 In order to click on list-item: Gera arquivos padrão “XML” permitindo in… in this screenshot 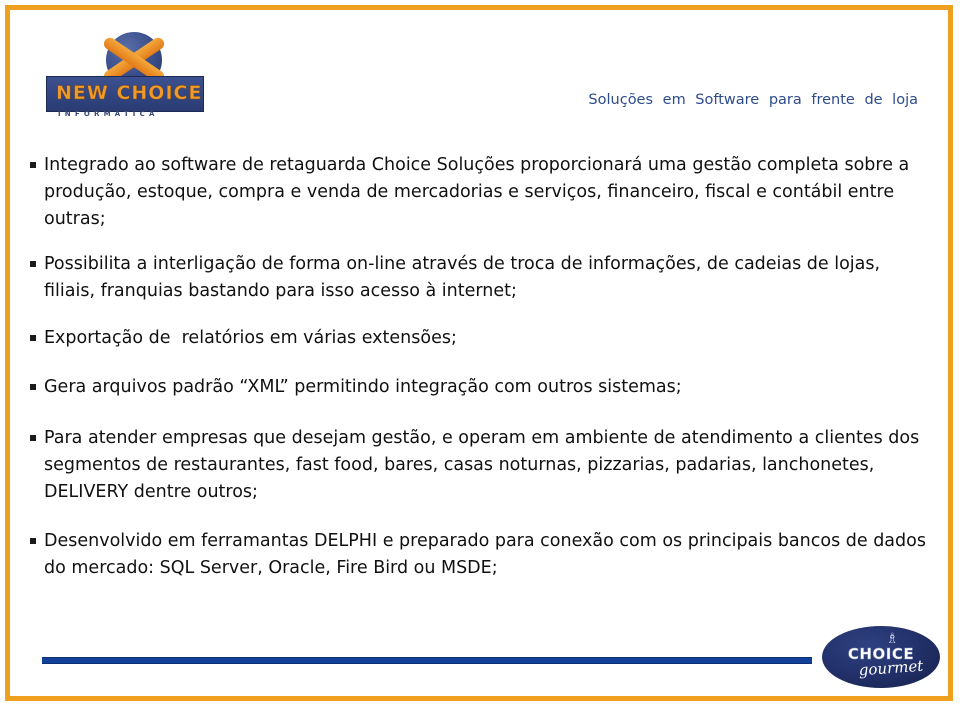, I will do `click(480, 387)`.